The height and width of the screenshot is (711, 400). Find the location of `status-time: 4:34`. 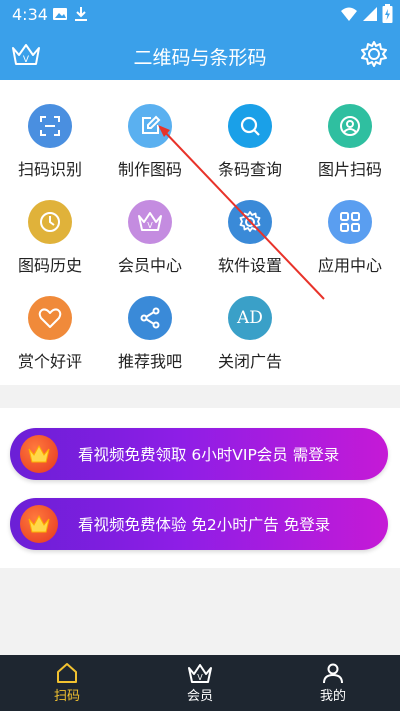

status-time: 4:34 is located at coordinates (30, 14).